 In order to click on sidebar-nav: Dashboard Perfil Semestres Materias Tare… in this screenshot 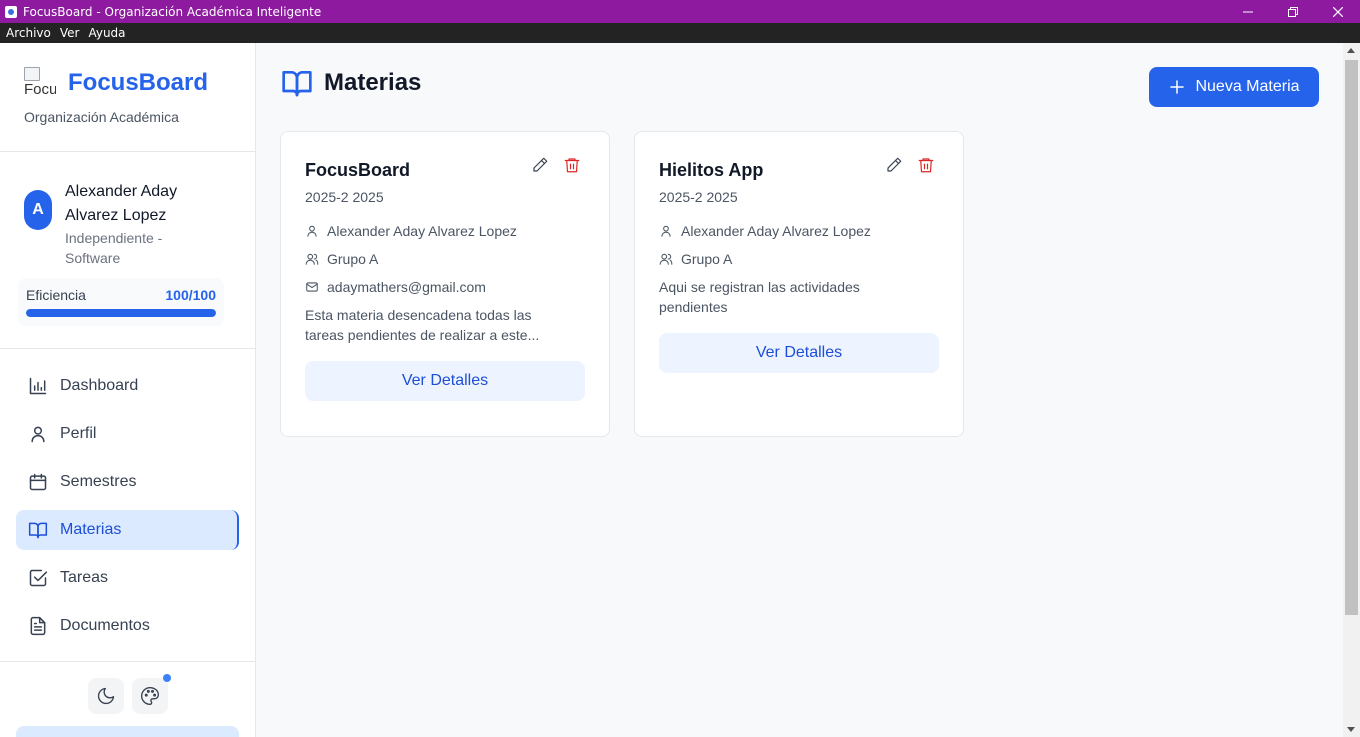, I will do `click(127, 505)`.